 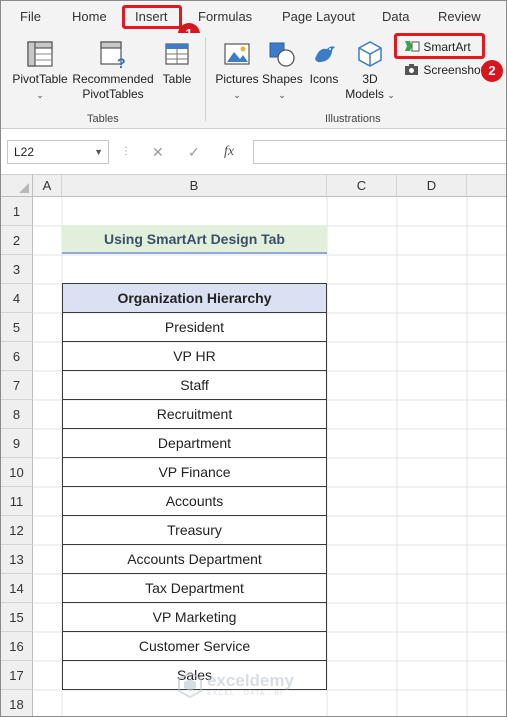 I want to click on table-cell: Accounts Department, so click(x=194, y=559).